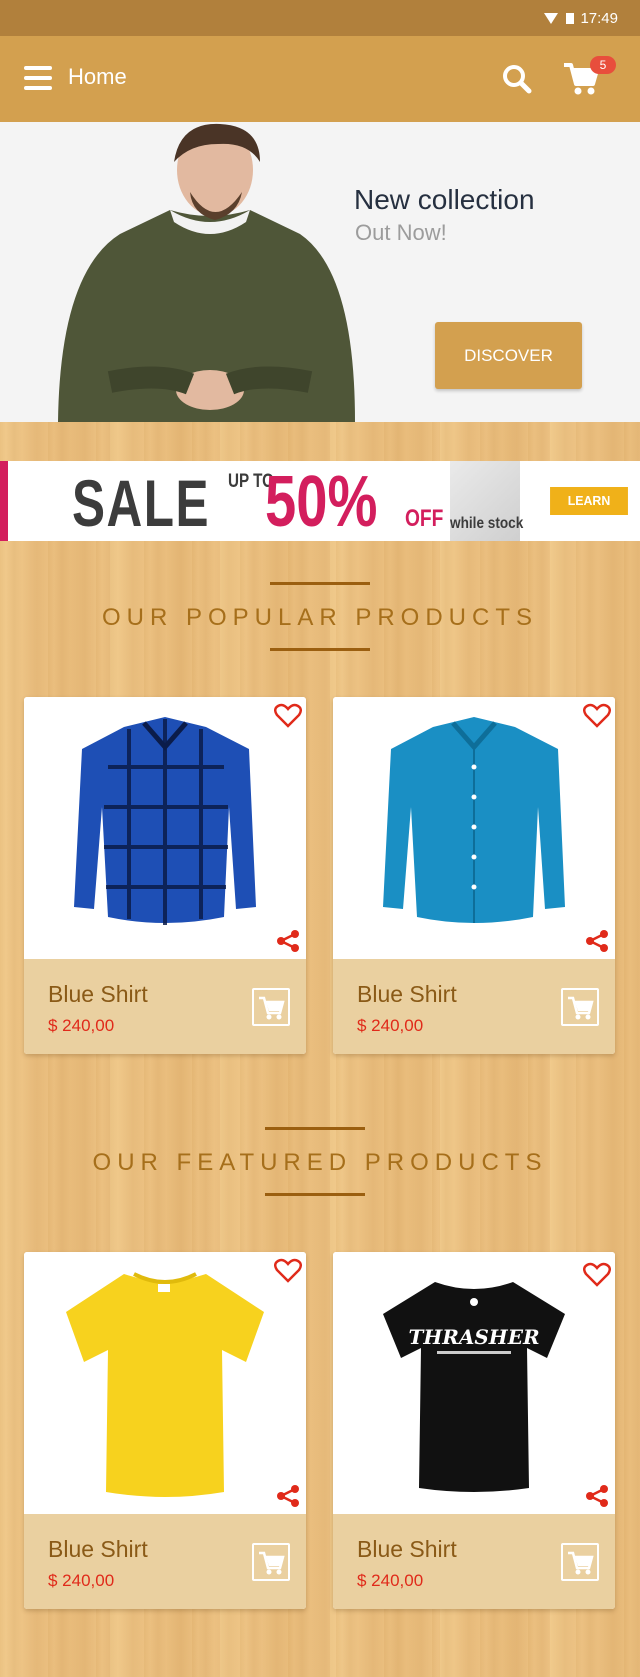 The width and height of the screenshot is (640, 1677). I want to click on sale-heading: SALE, so click(141, 503).